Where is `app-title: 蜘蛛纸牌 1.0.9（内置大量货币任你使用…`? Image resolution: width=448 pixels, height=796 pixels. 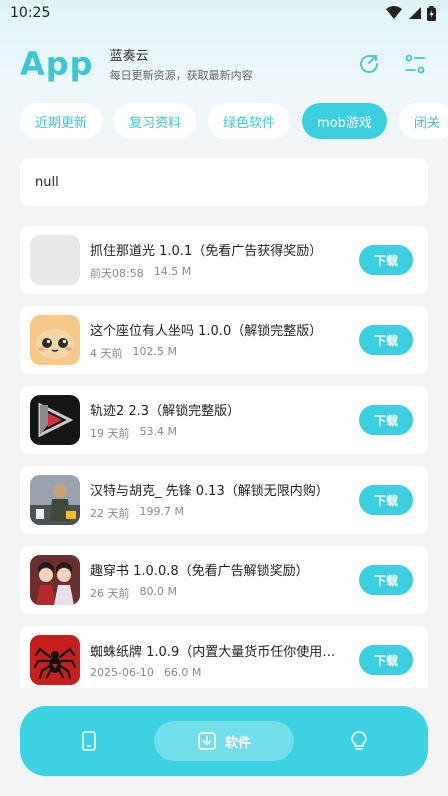
app-title: 蜘蛛纸牌 1.0.9（内置大量货币任你使用… is located at coordinates (213, 652).